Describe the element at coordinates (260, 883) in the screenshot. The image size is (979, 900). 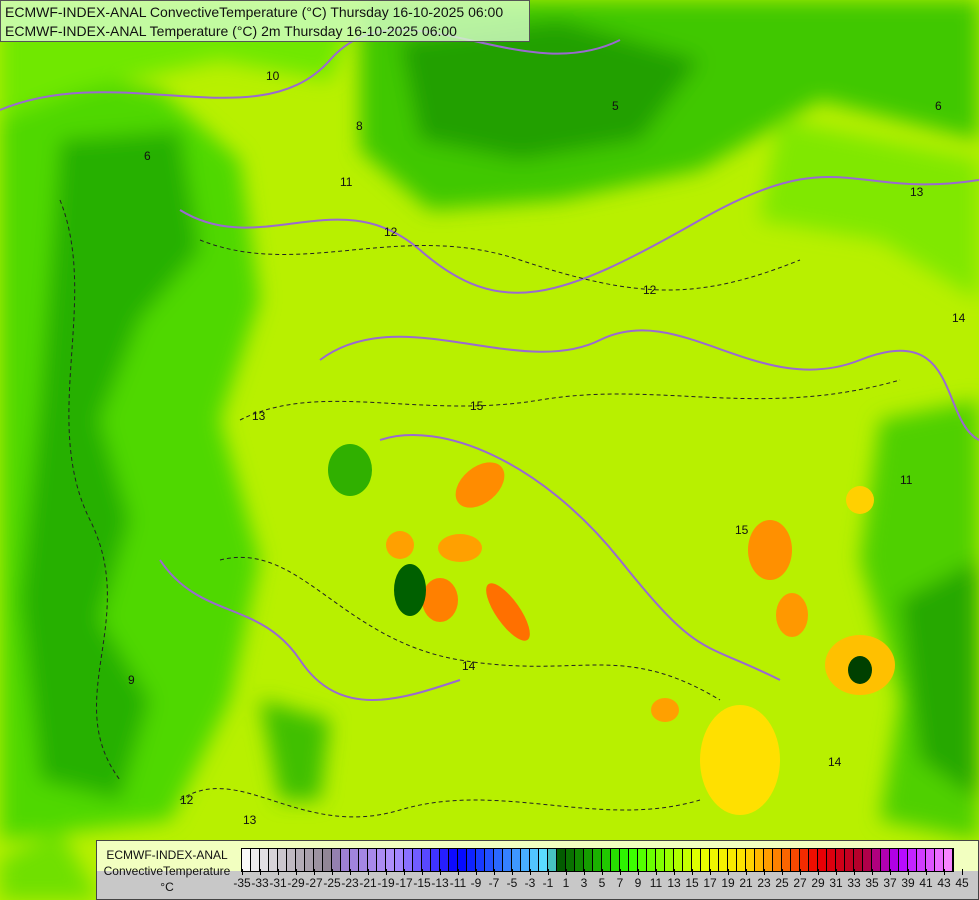
I see `tick-label: -33` at that location.